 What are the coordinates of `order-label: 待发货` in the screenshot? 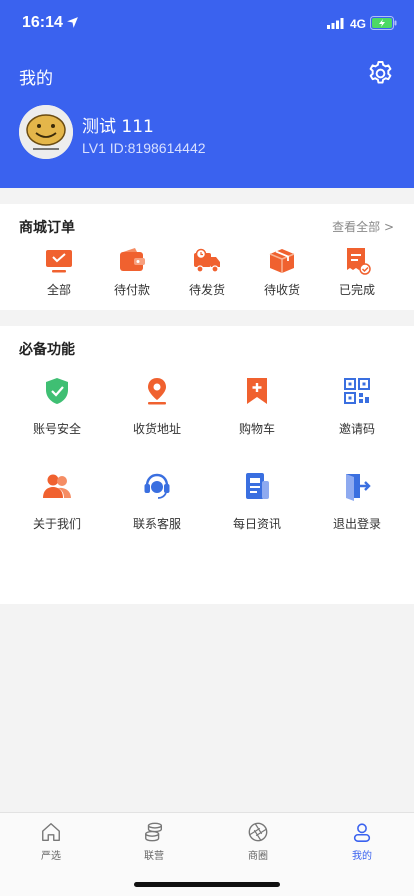 It's located at (206, 290).